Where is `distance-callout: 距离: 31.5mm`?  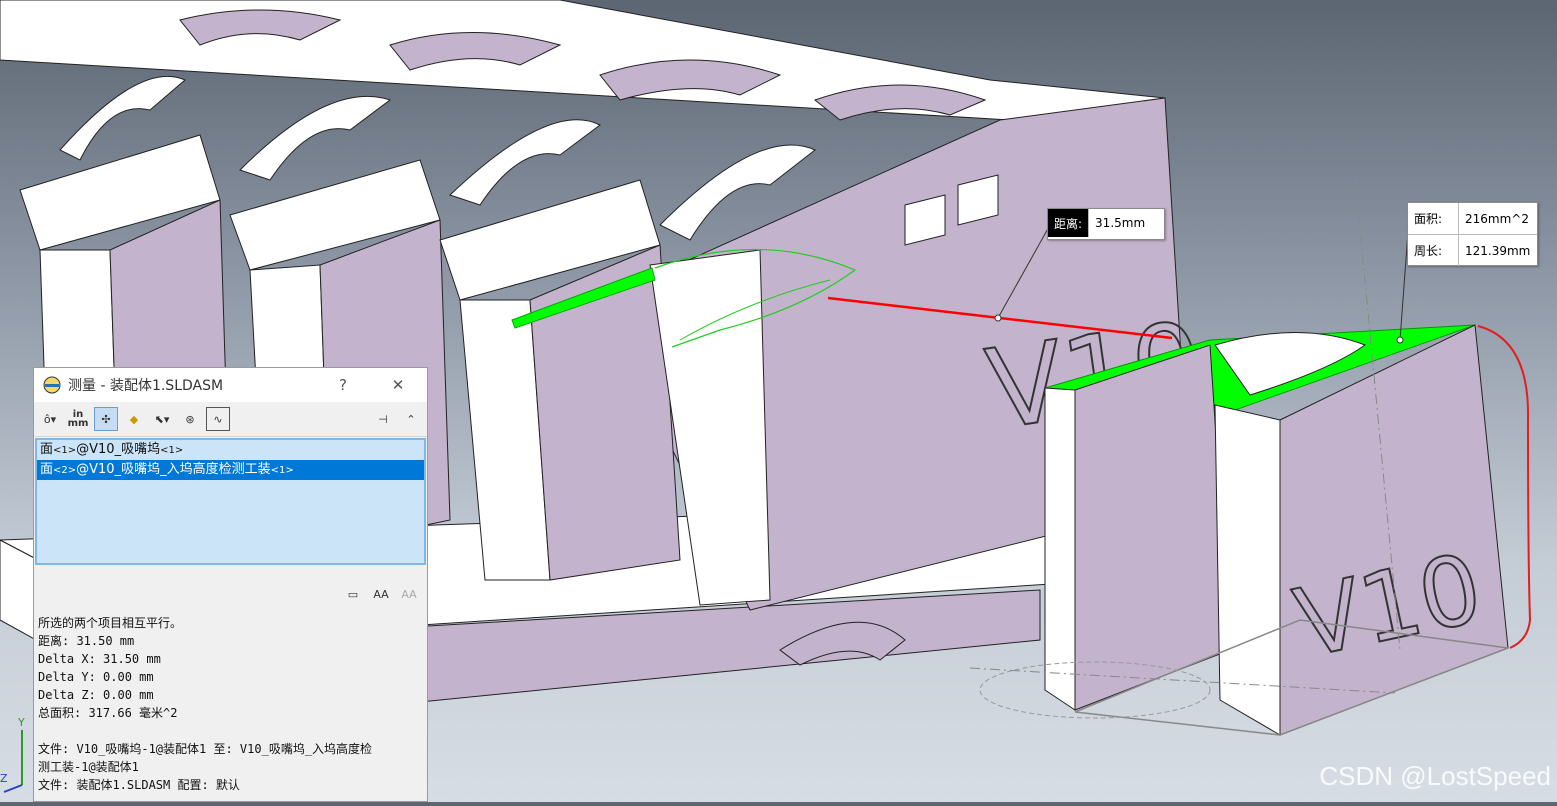 distance-callout: 距离: 31.5mm is located at coordinates (1106, 224).